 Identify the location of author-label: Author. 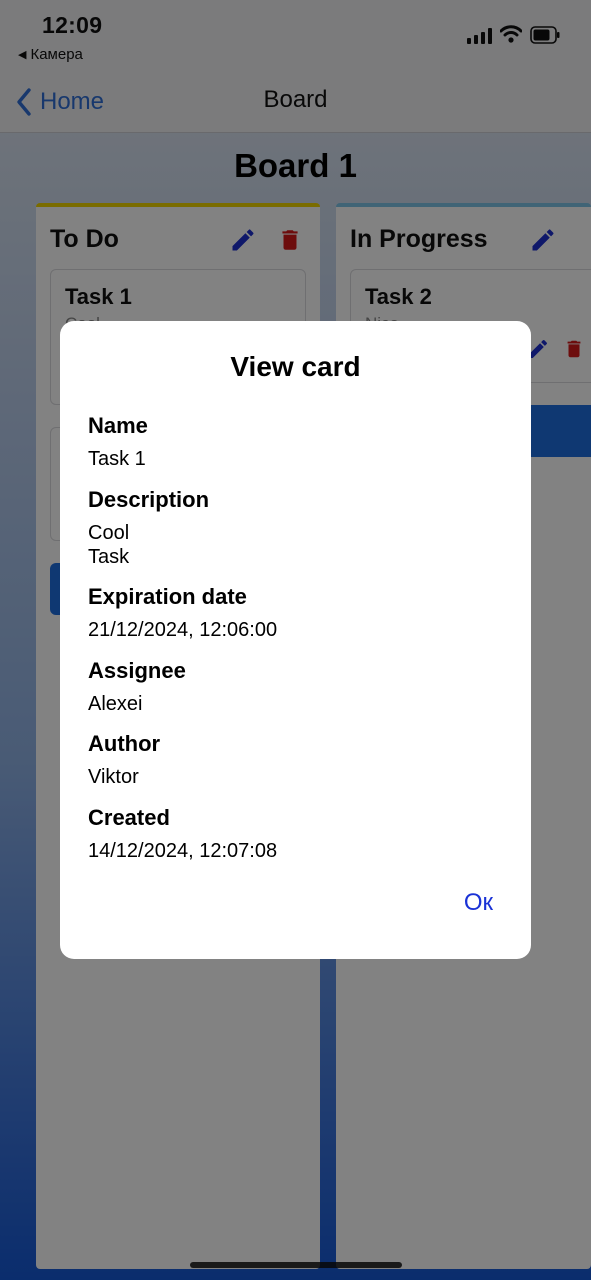
(124, 743).